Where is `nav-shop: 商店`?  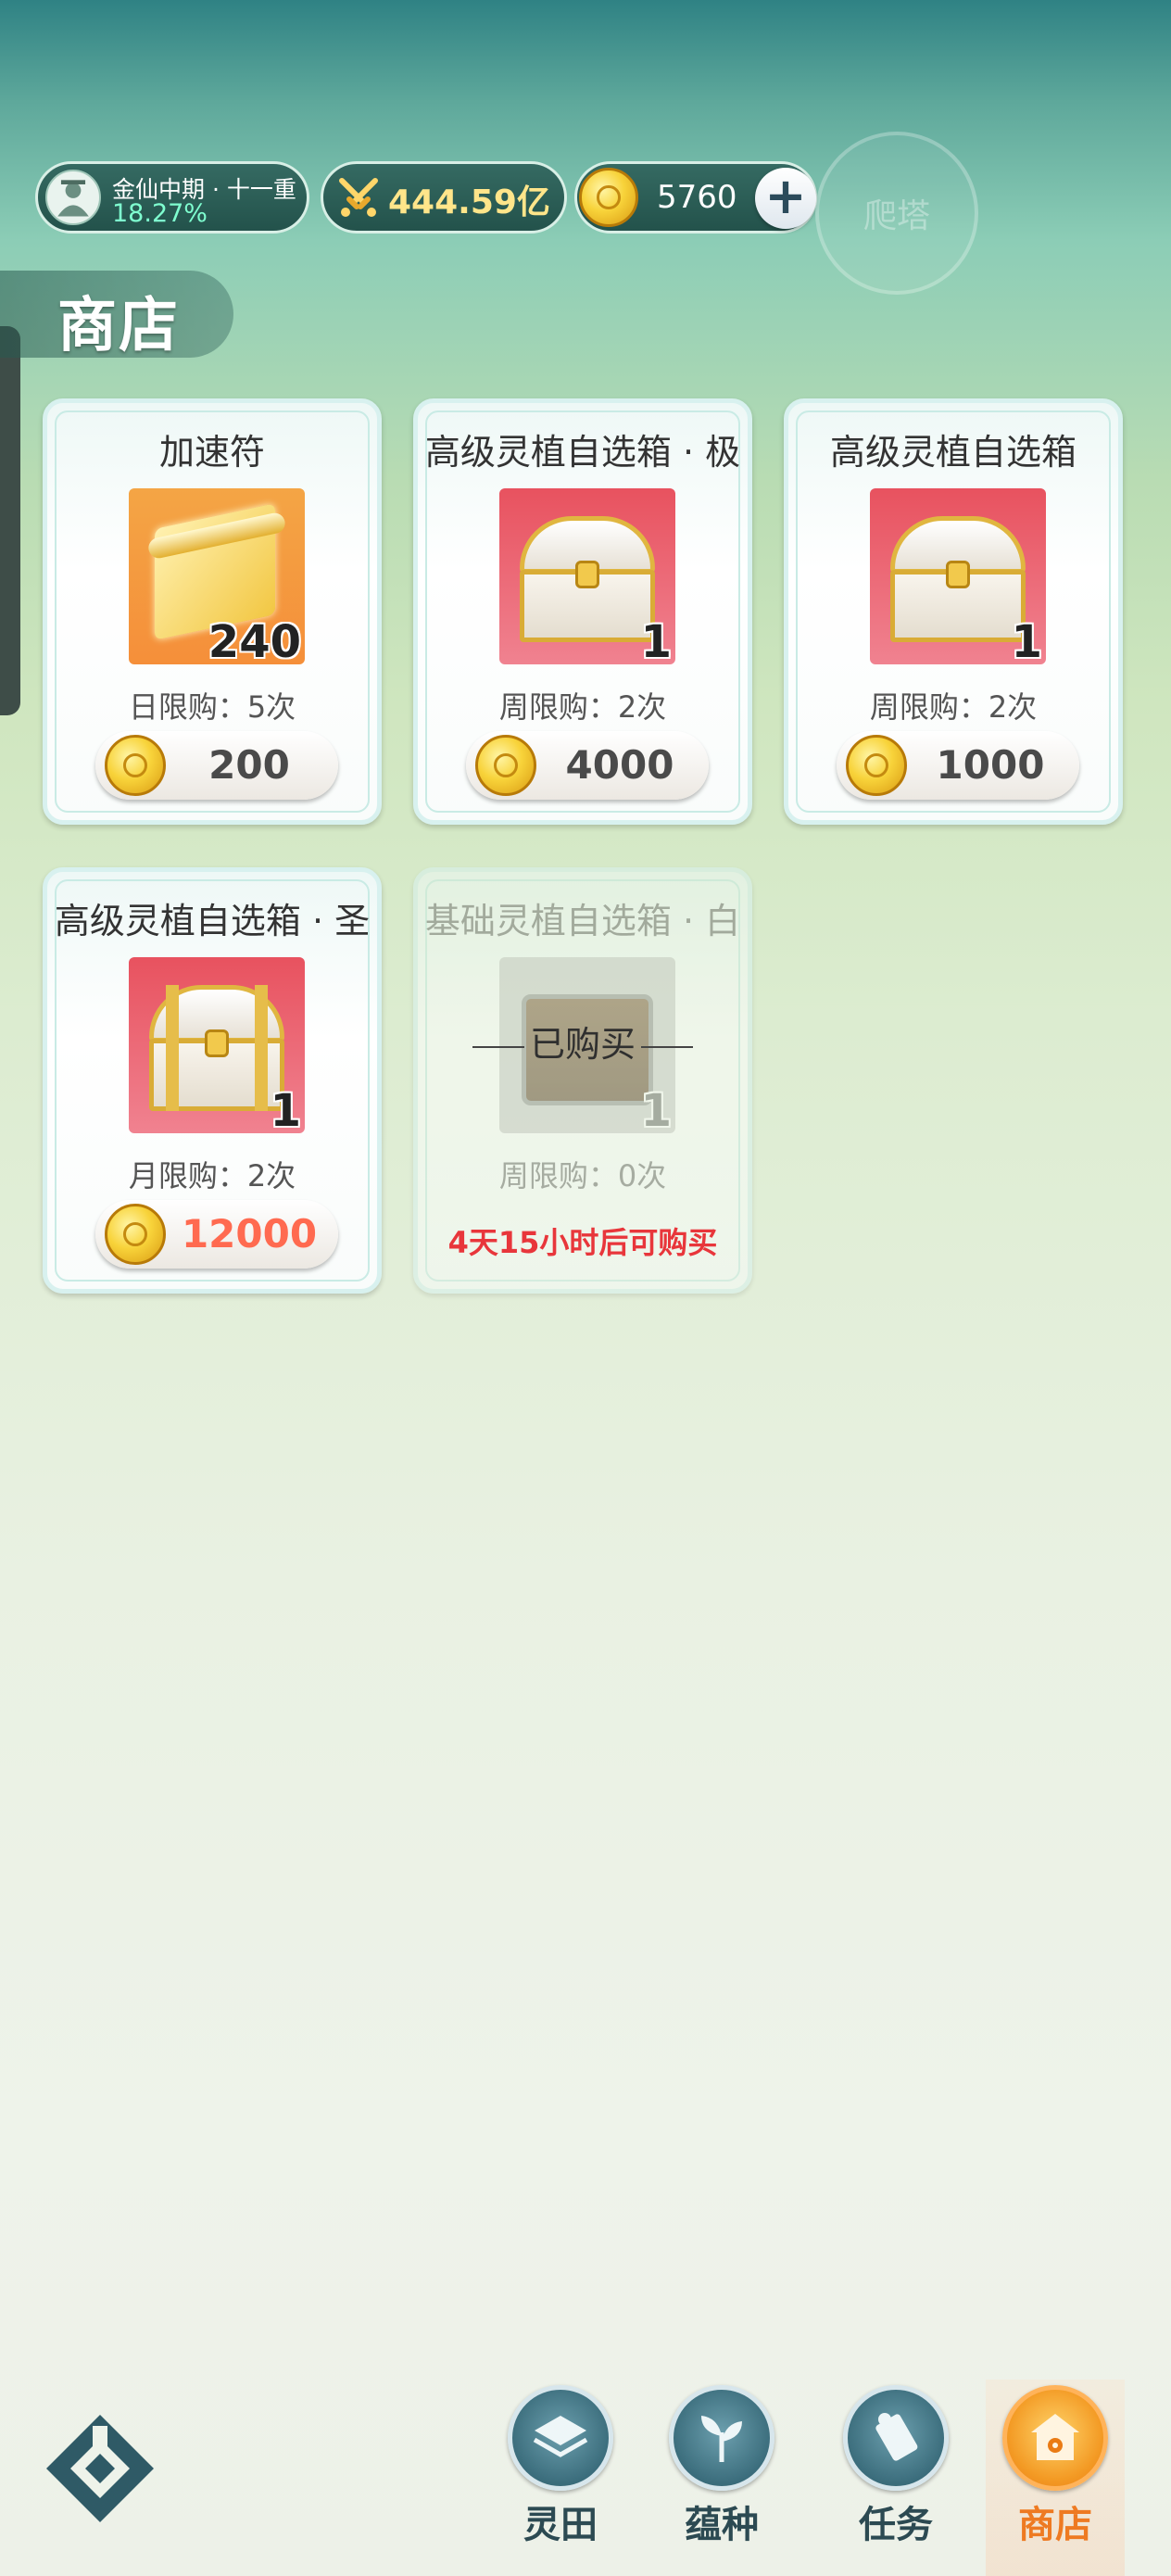 nav-shop: 商店 is located at coordinates (1055, 2478).